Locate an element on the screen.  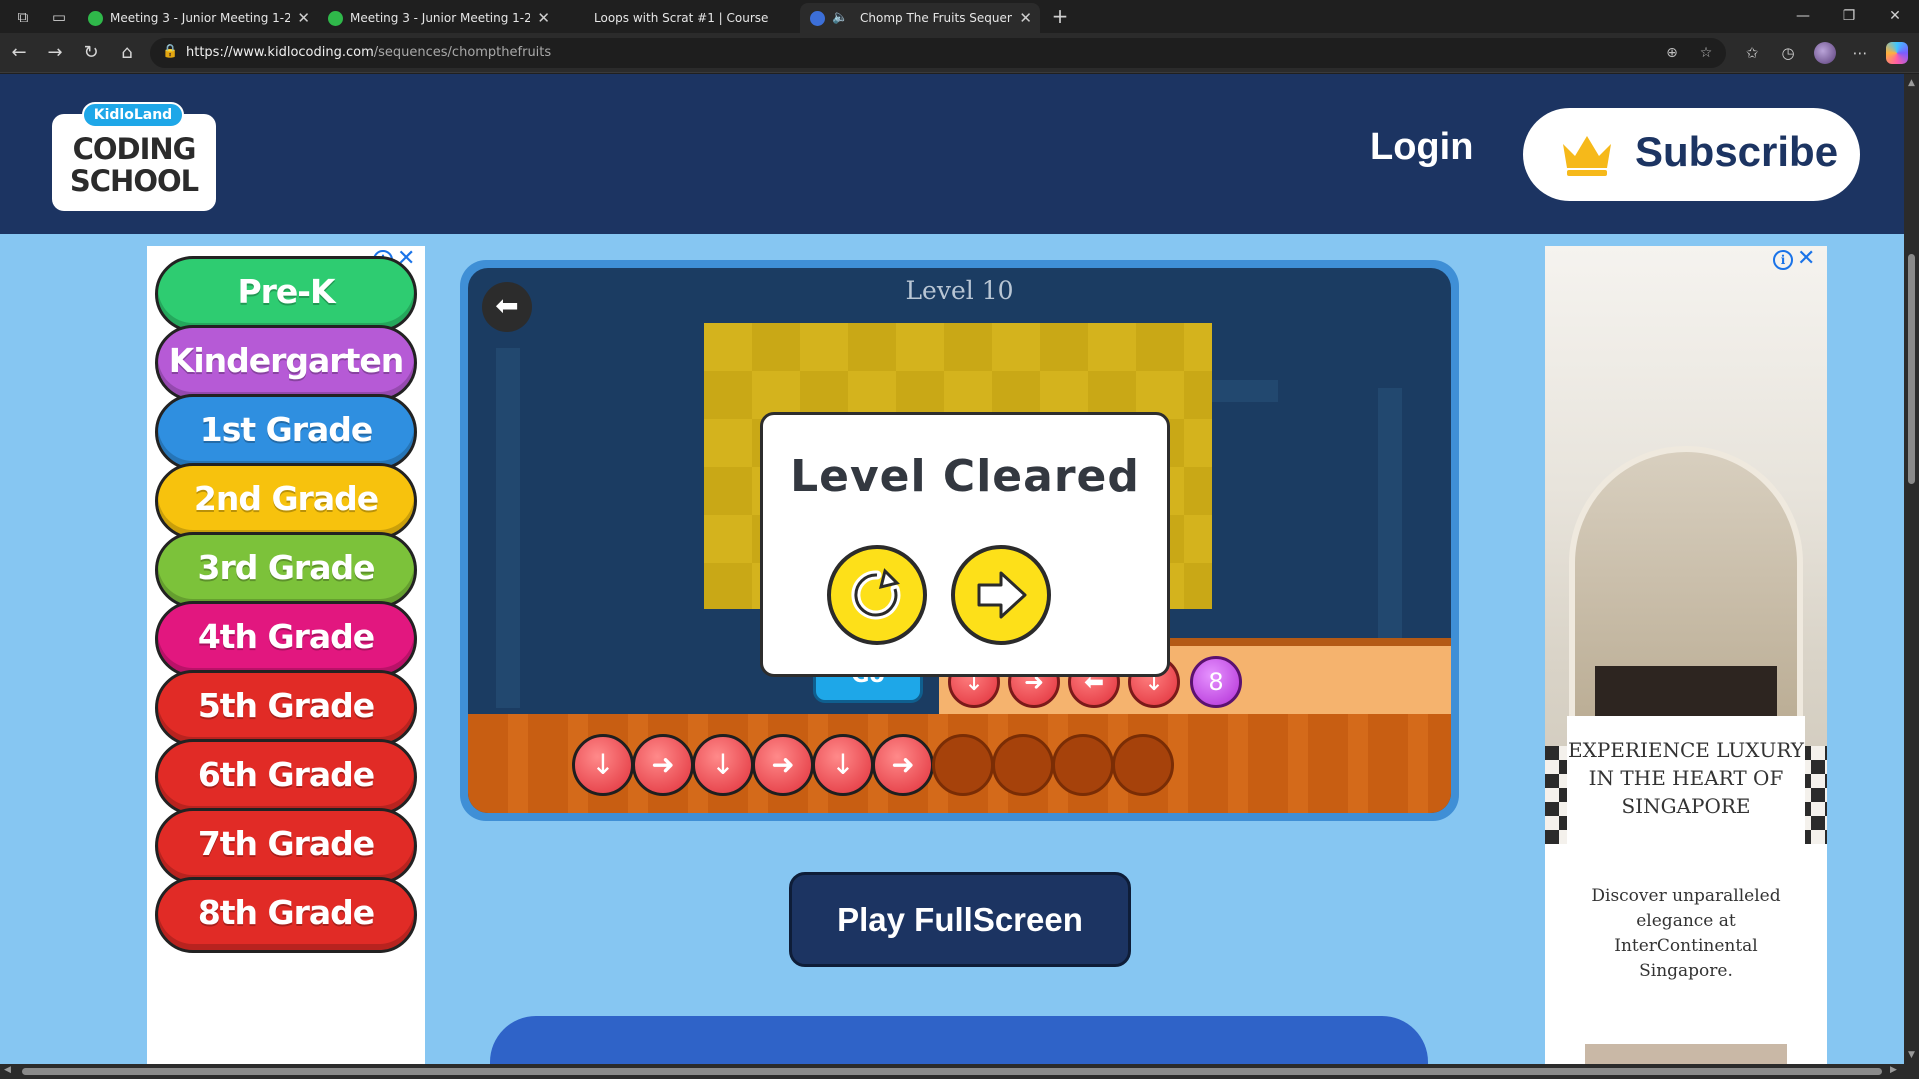
replay-icon is located at coordinates (876, 594).